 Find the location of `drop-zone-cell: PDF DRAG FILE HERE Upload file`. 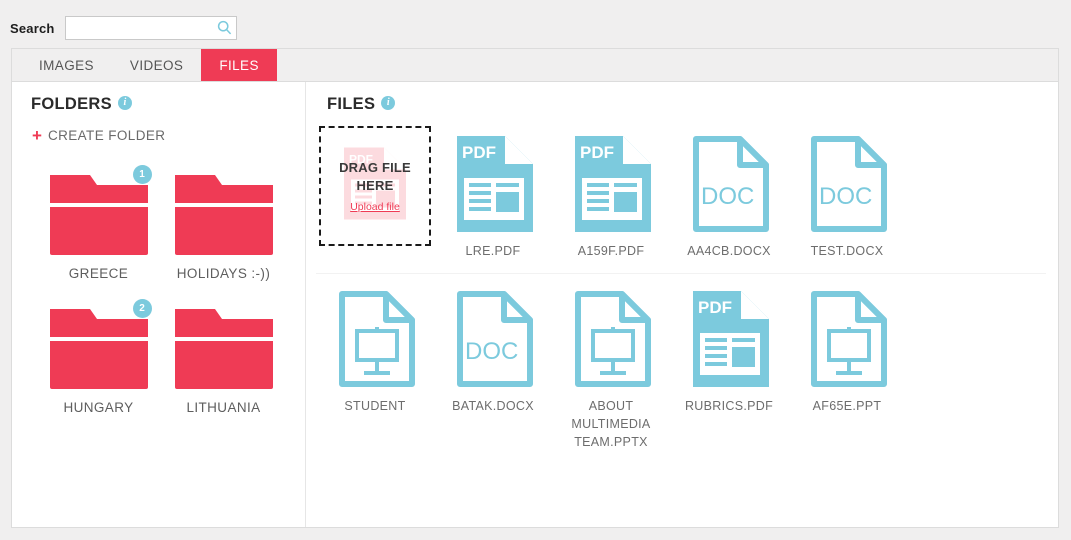

drop-zone-cell: PDF DRAG FILE HERE Upload file is located at coordinates (375, 186).